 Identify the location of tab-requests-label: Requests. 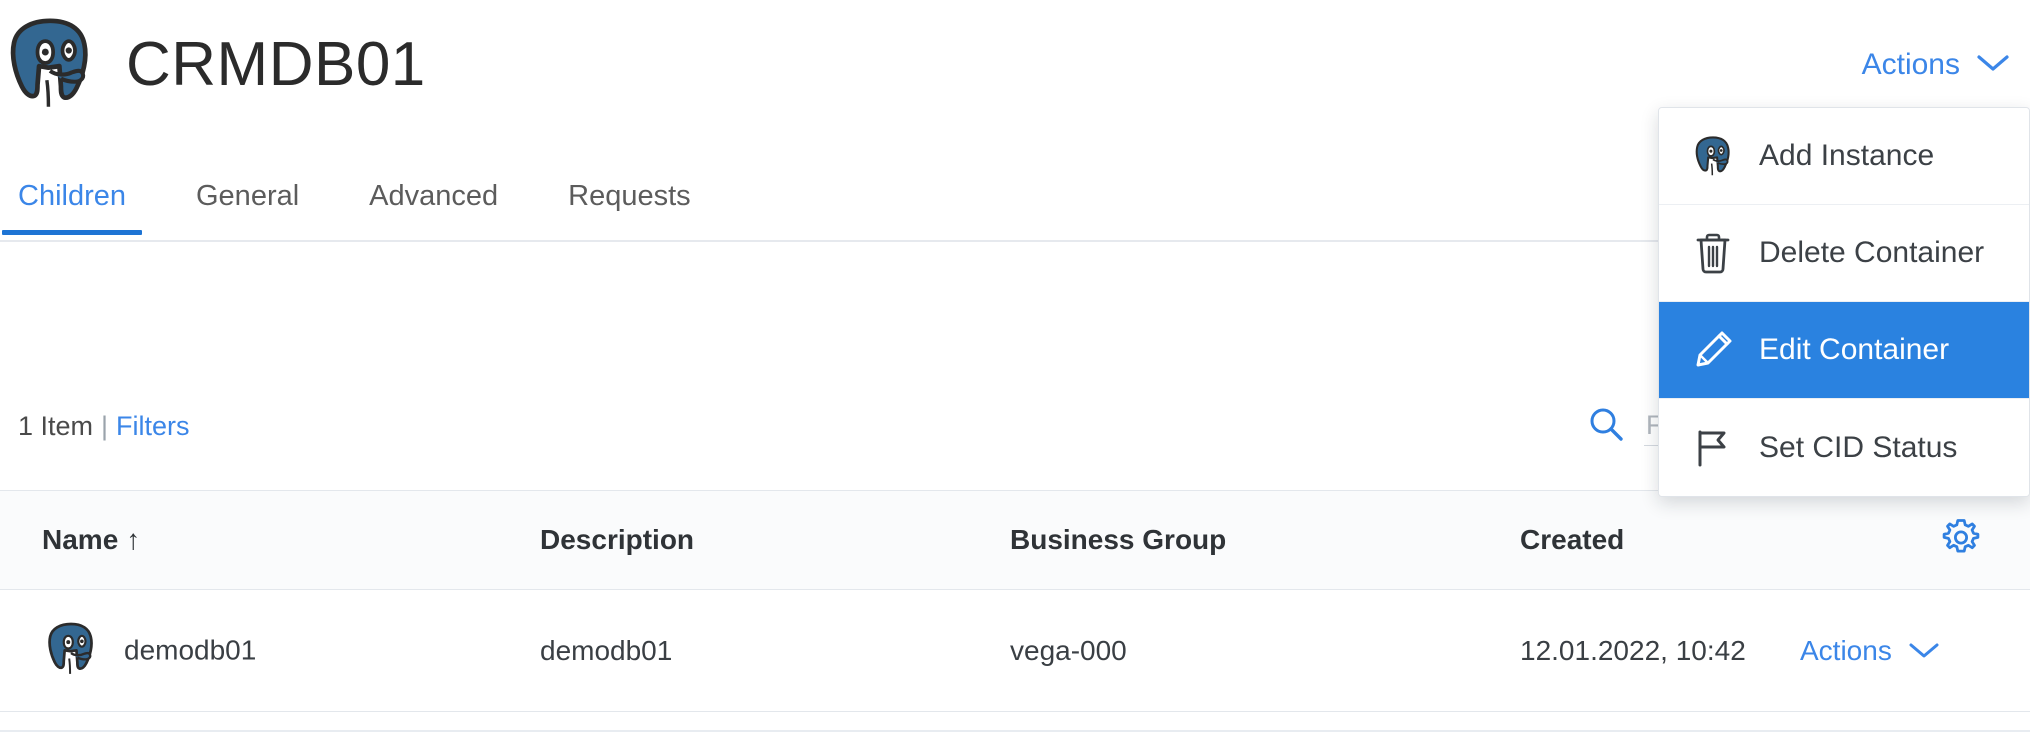
(629, 196).